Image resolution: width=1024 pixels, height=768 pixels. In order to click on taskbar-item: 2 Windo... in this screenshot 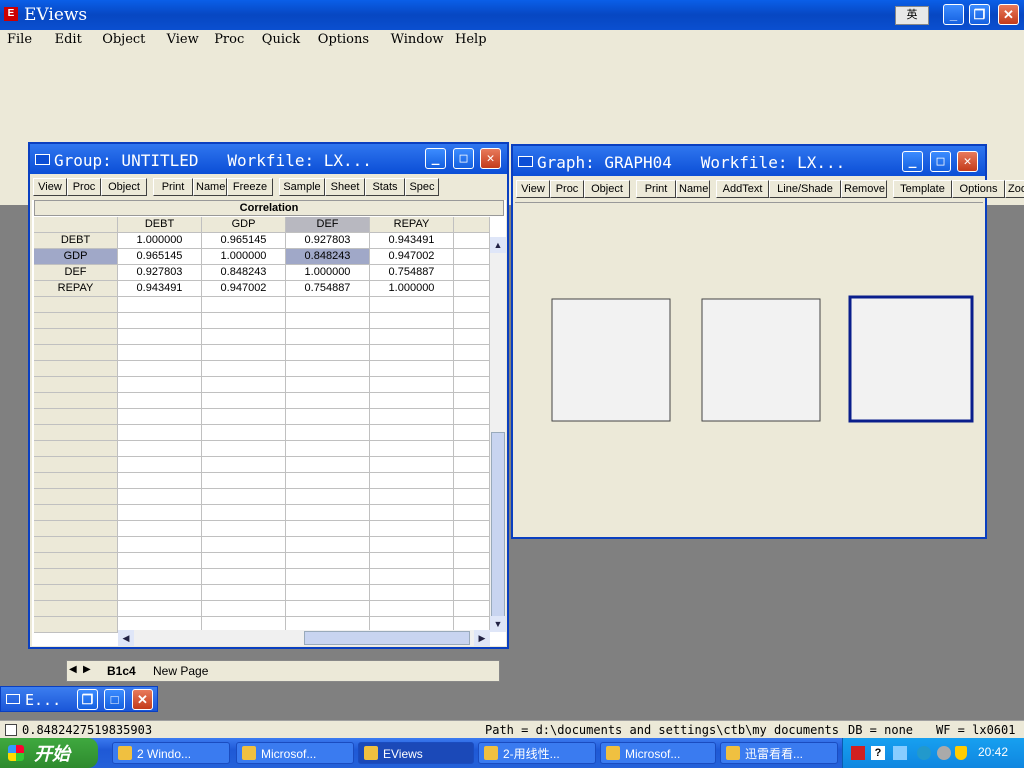, I will do `click(171, 753)`.